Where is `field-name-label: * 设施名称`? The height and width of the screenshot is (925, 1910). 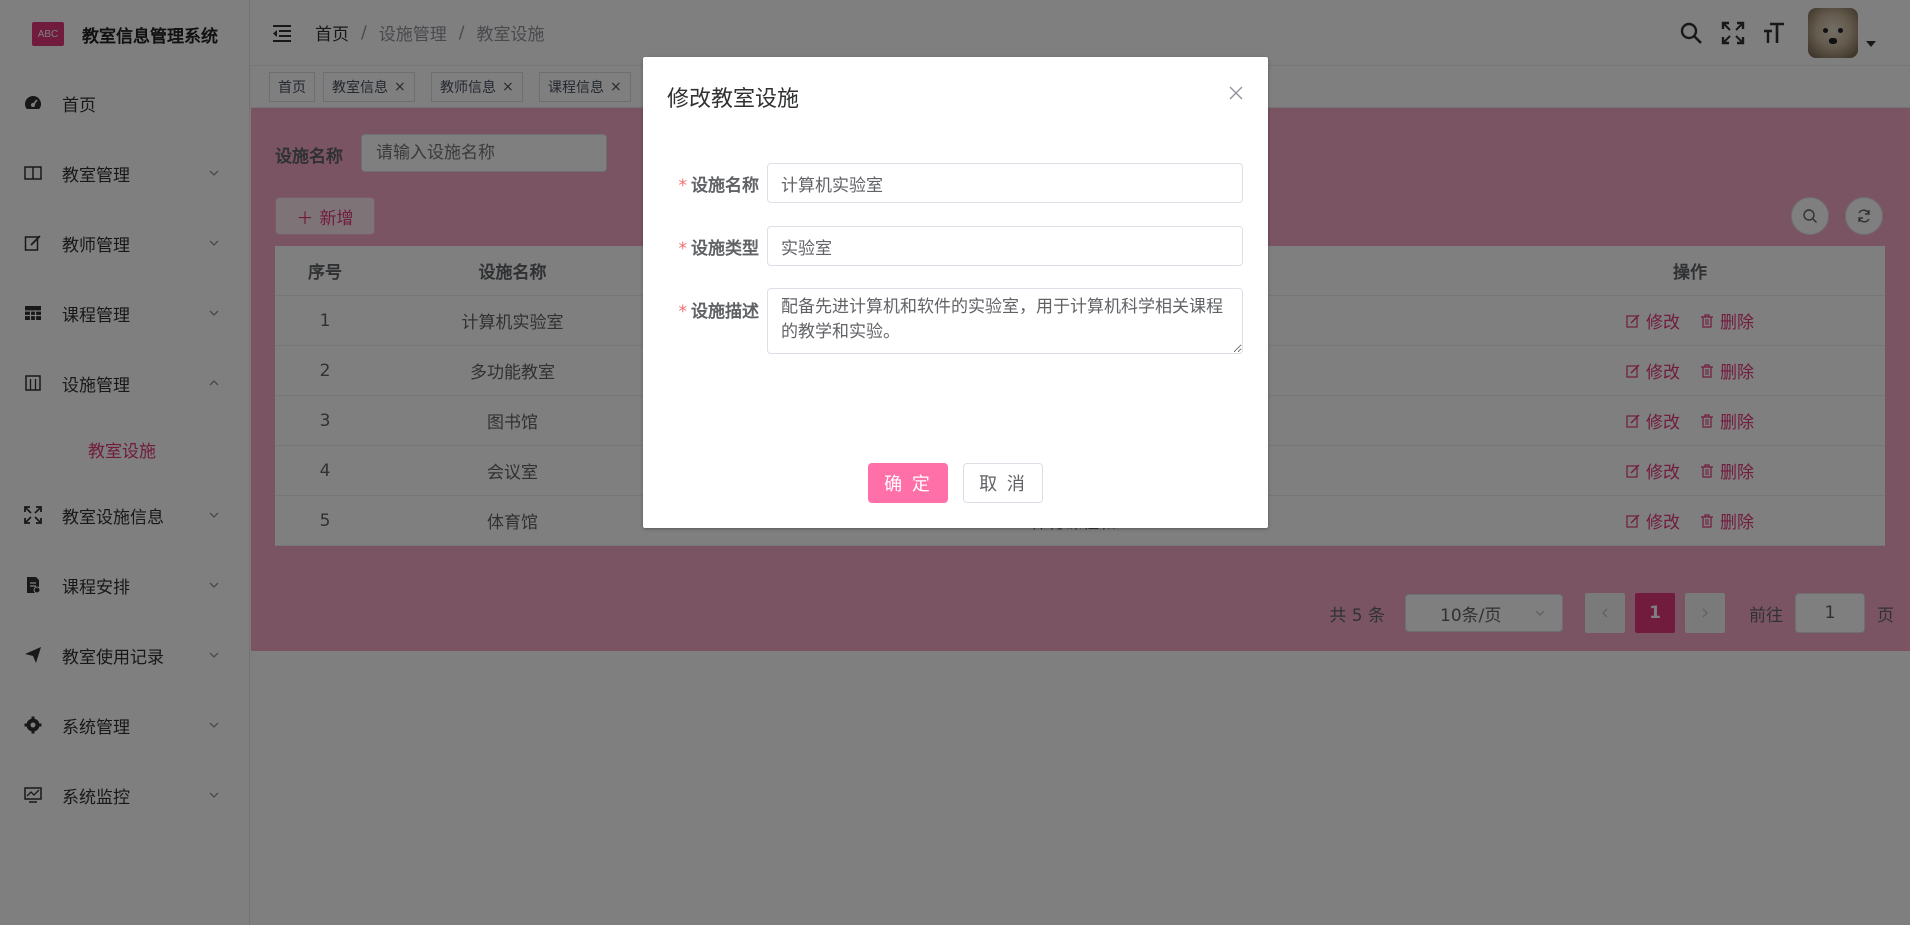 field-name-label: * 设施名称 is located at coordinates (719, 186).